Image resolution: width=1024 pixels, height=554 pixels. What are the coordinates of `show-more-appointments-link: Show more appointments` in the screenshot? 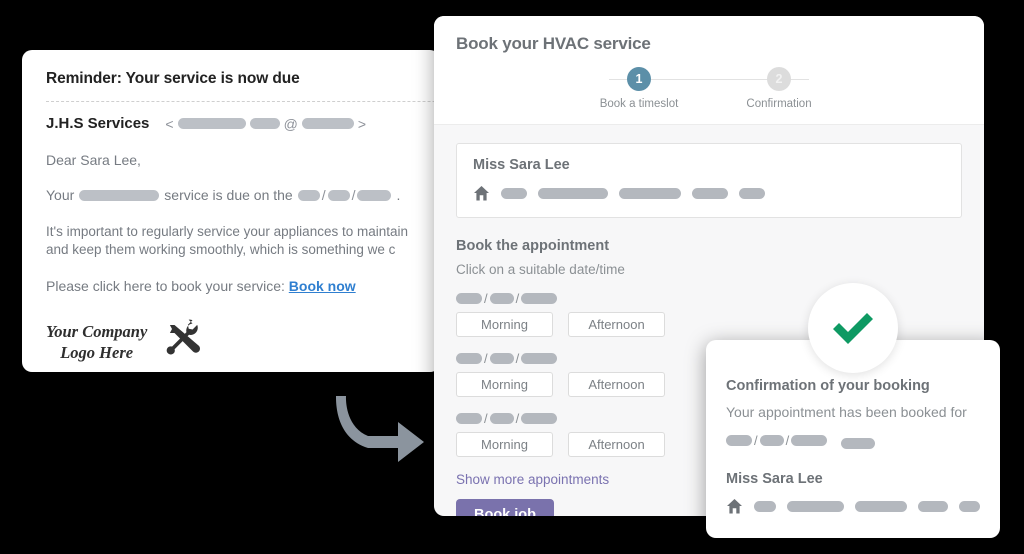 It's located at (532, 479).